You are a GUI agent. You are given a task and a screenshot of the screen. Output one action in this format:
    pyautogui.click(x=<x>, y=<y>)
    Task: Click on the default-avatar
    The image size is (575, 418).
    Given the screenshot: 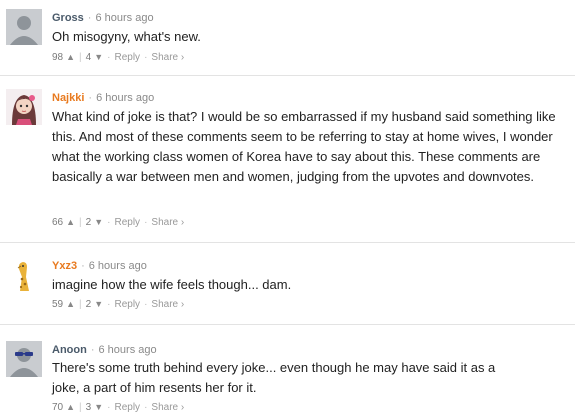 What is the action you would take?
    pyautogui.click(x=24, y=27)
    